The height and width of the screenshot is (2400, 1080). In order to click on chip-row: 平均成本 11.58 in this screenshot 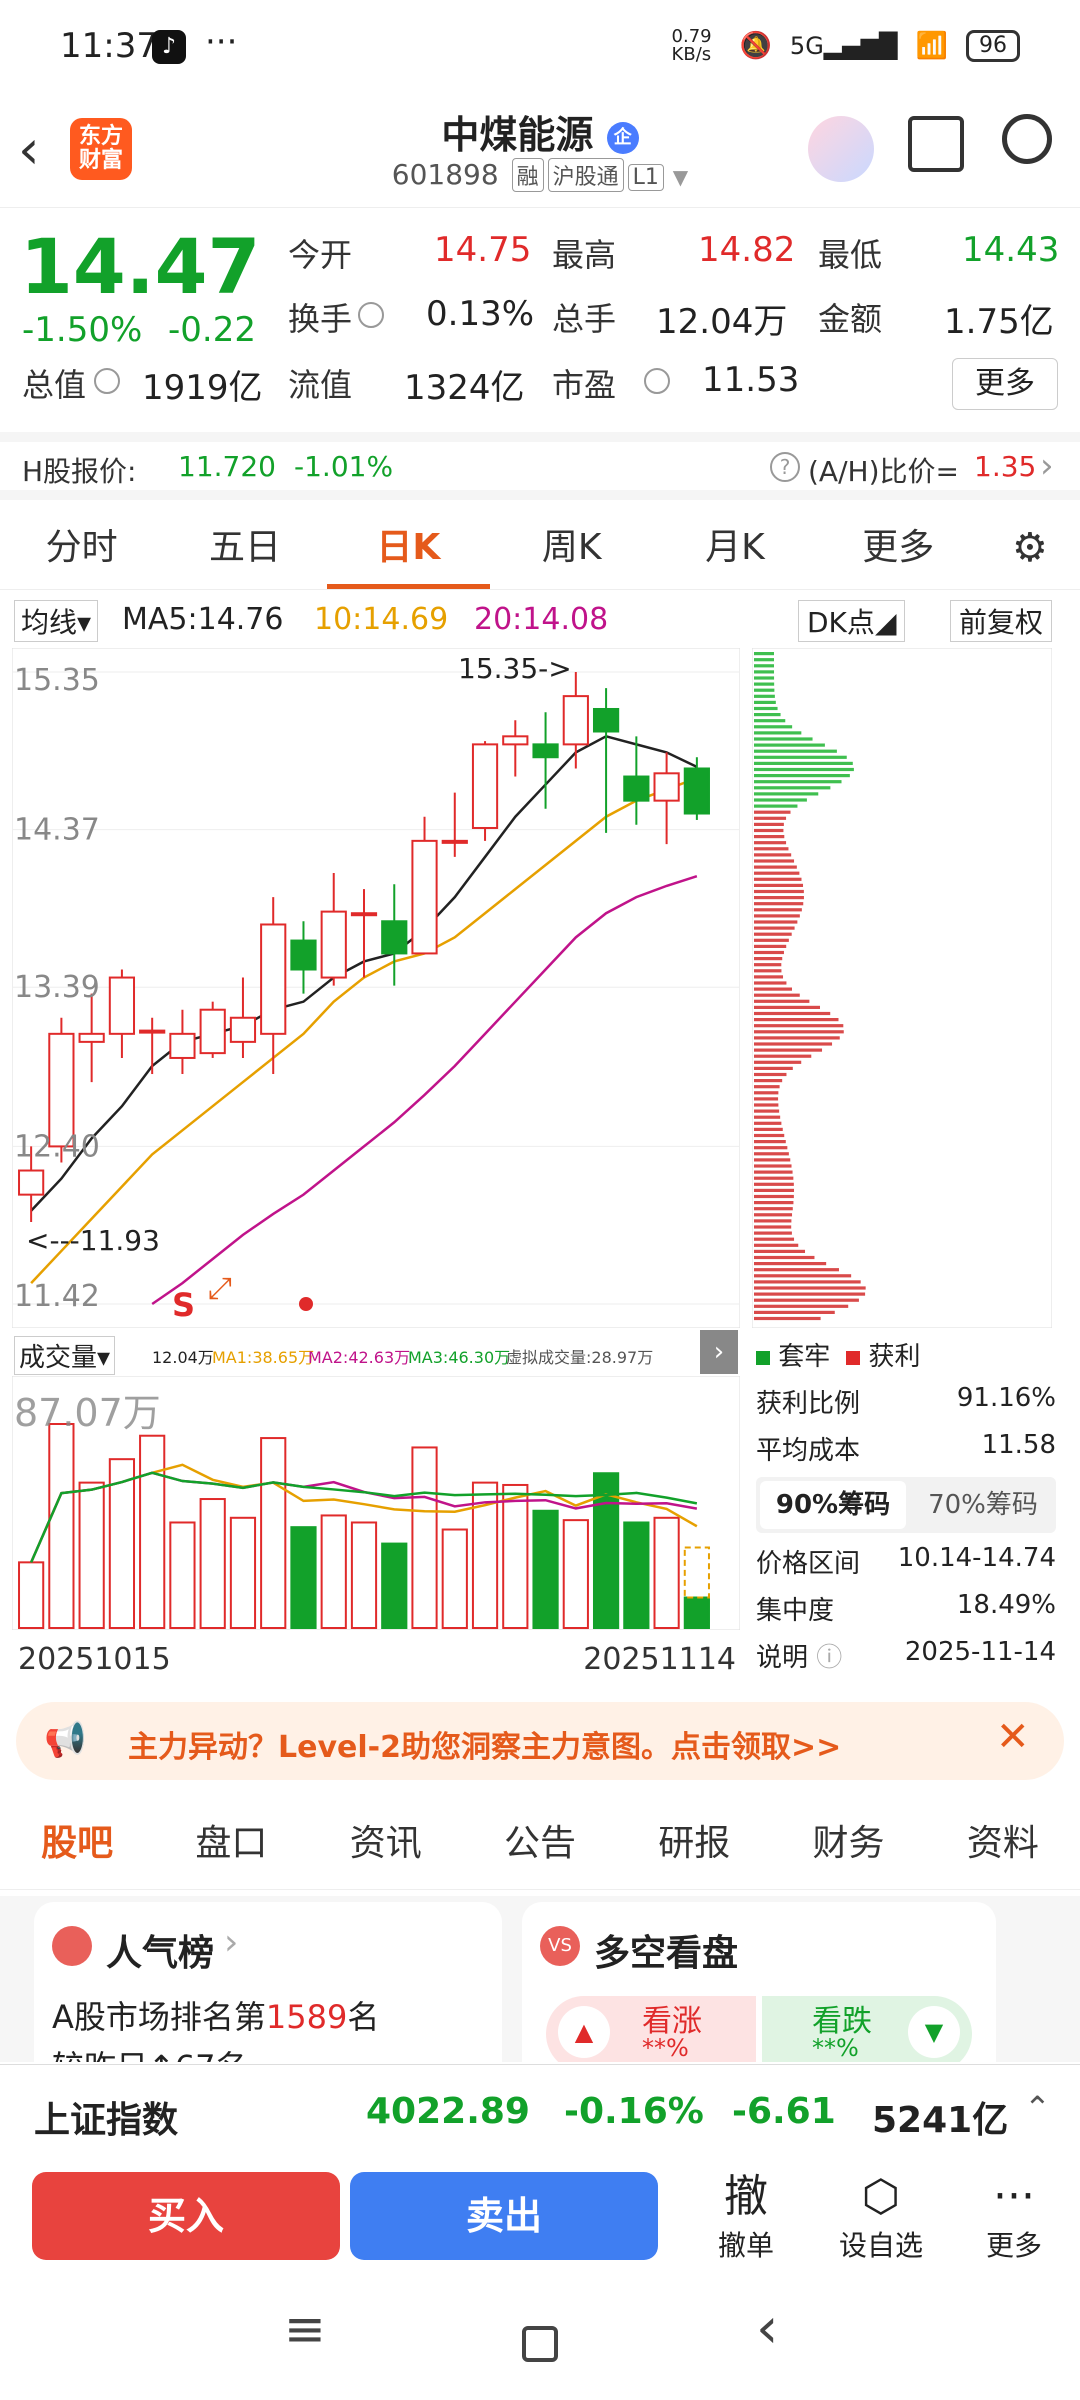, I will do `click(906, 1448)`.